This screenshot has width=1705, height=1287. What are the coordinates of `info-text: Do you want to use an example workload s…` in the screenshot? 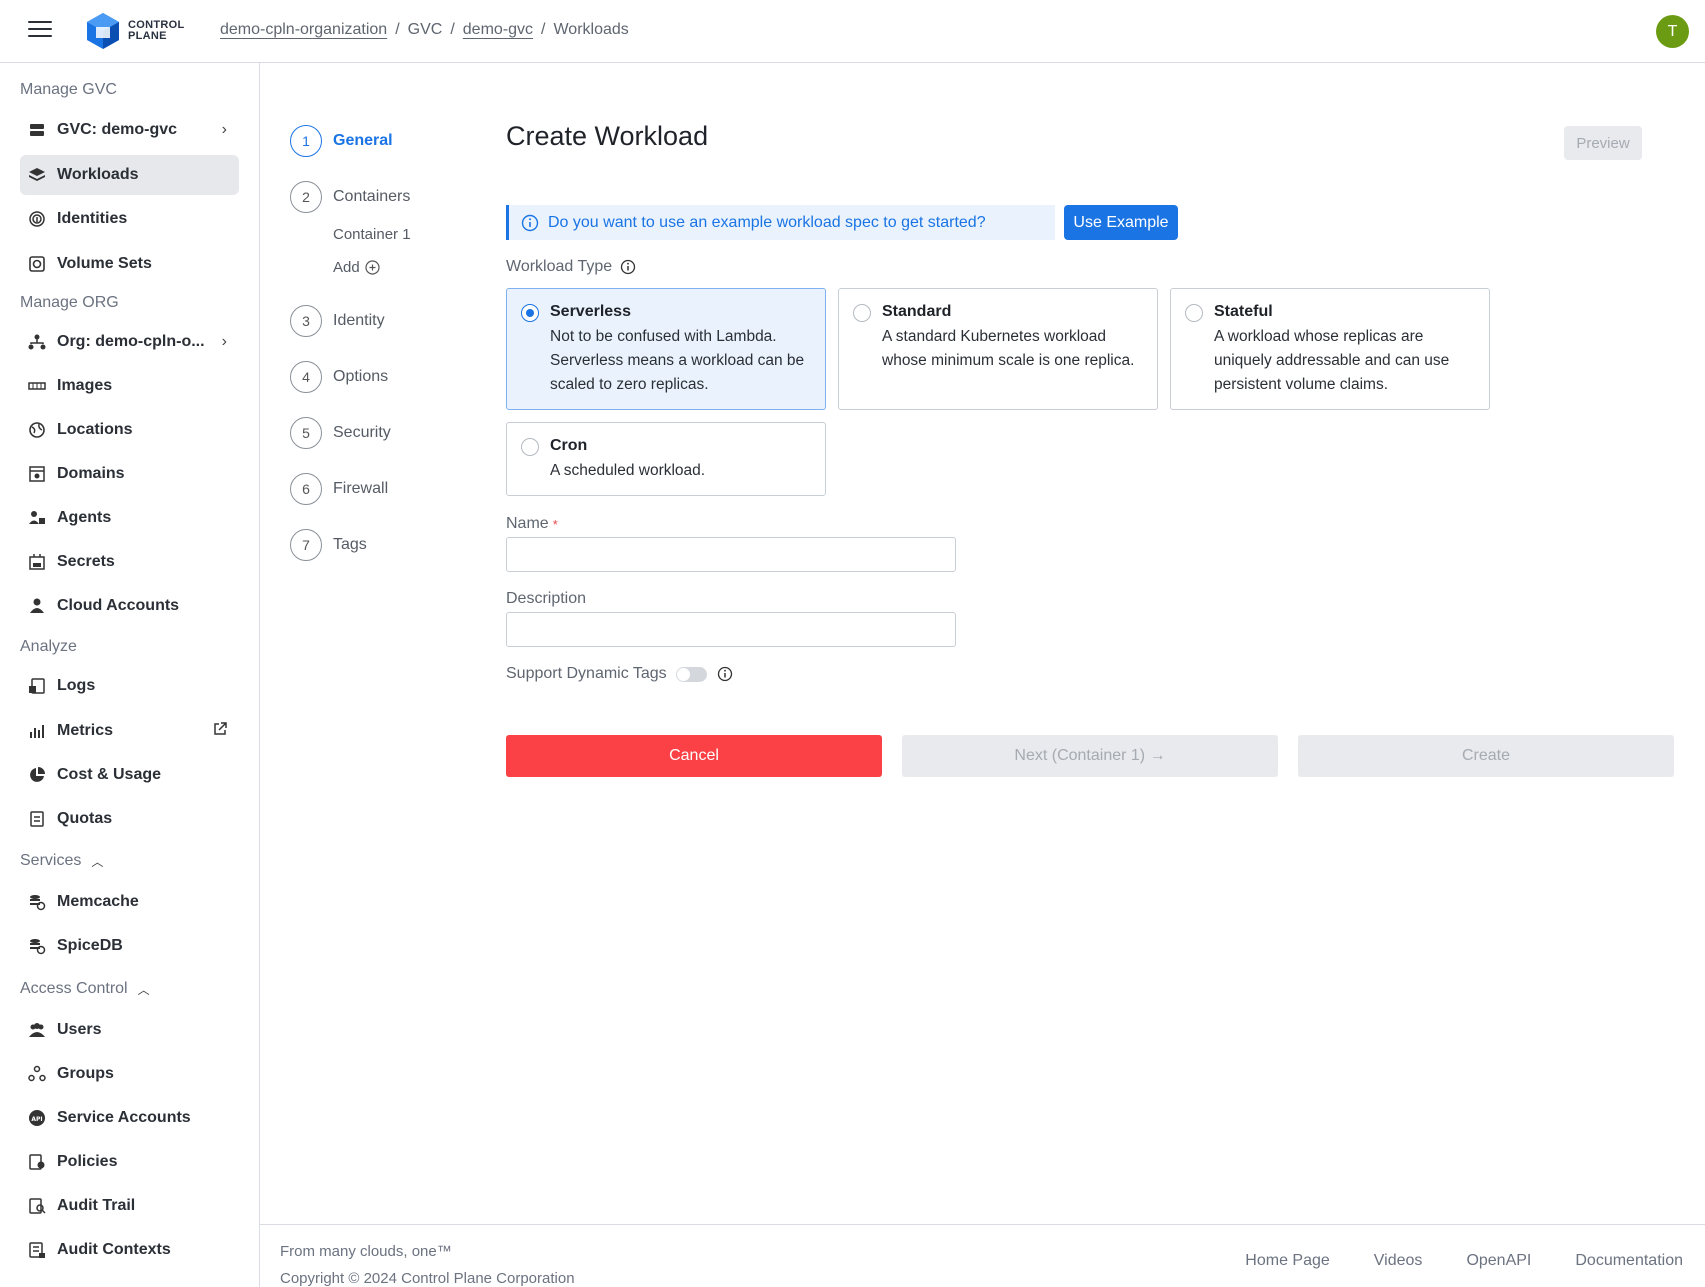 It's located at (767, 222).